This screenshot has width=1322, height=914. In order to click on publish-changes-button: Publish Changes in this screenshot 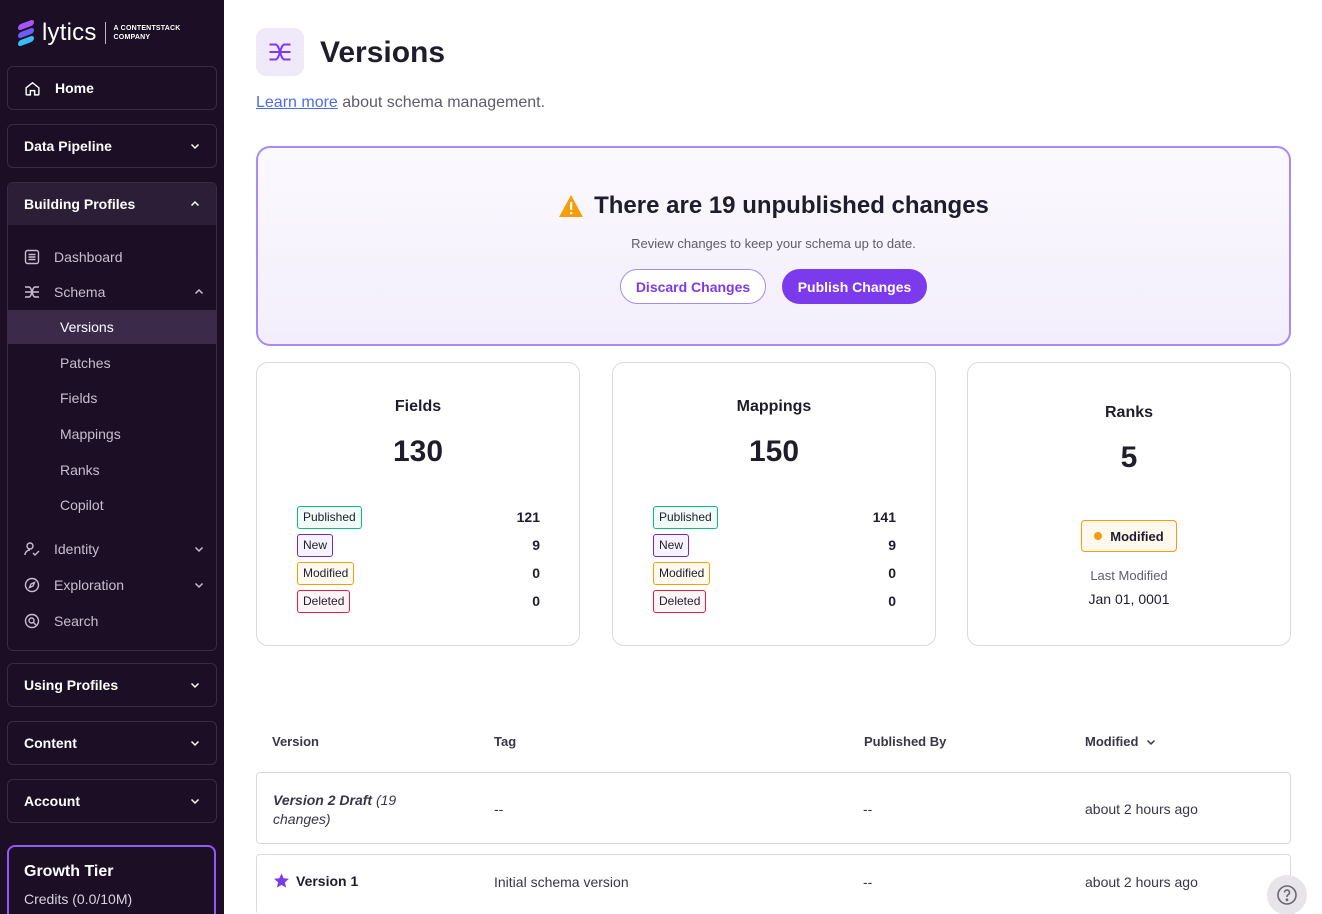, I will do `click(854, 286)`.